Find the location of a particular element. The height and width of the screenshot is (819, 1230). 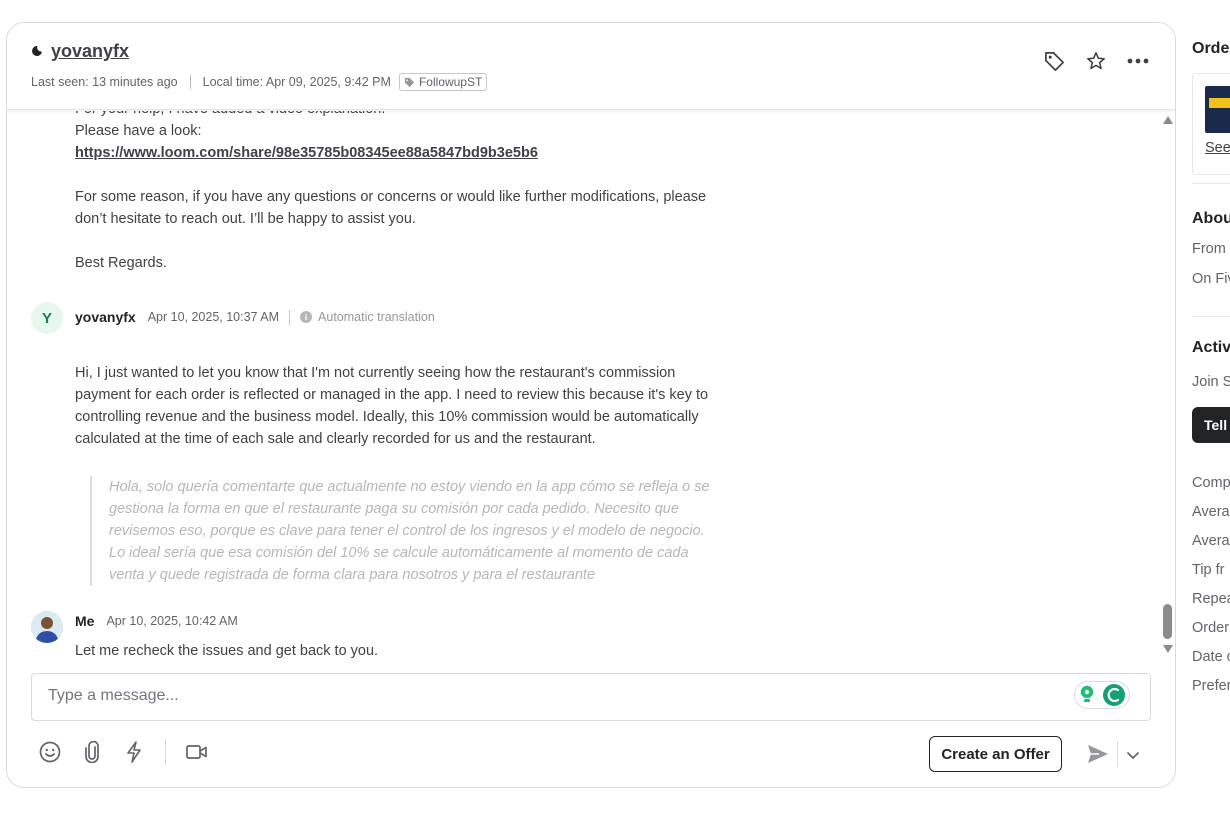

emoji-icon is located at coordinates (50, 752).